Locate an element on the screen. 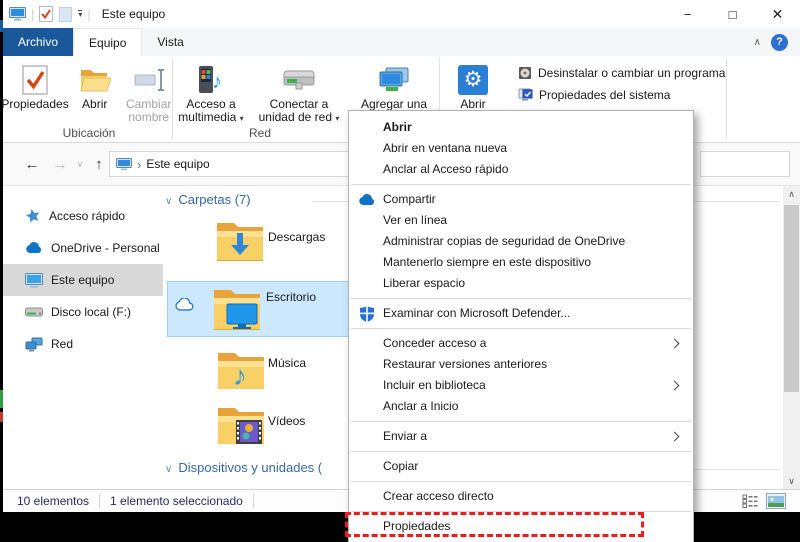 Image resolution: width=800 pixels, height=542 pixels. tile-label: Escritorio is located at coordinates (291, 297).